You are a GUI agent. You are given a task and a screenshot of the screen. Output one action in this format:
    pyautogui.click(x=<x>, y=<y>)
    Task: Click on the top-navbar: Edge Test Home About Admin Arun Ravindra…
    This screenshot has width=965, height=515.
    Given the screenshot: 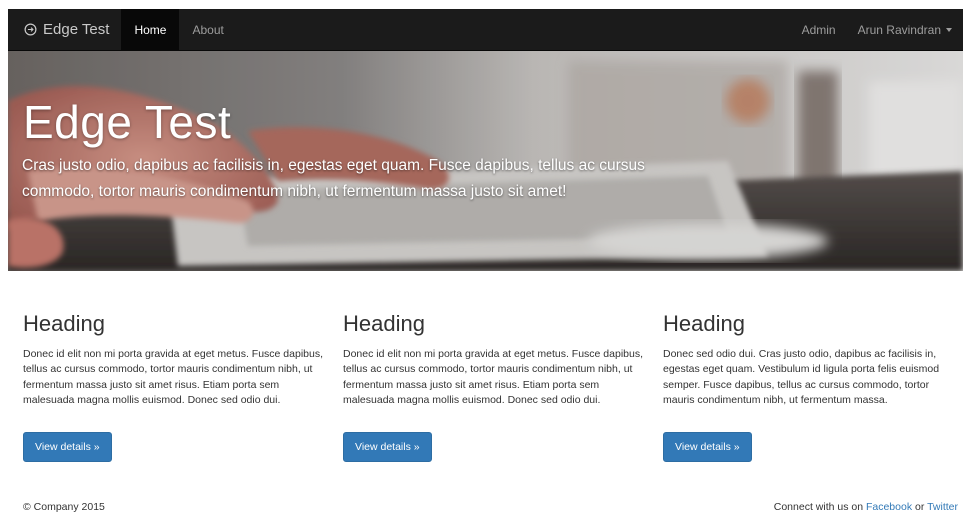 What is the action you would take?
    pyautogui.click(x=485, y=29)
    